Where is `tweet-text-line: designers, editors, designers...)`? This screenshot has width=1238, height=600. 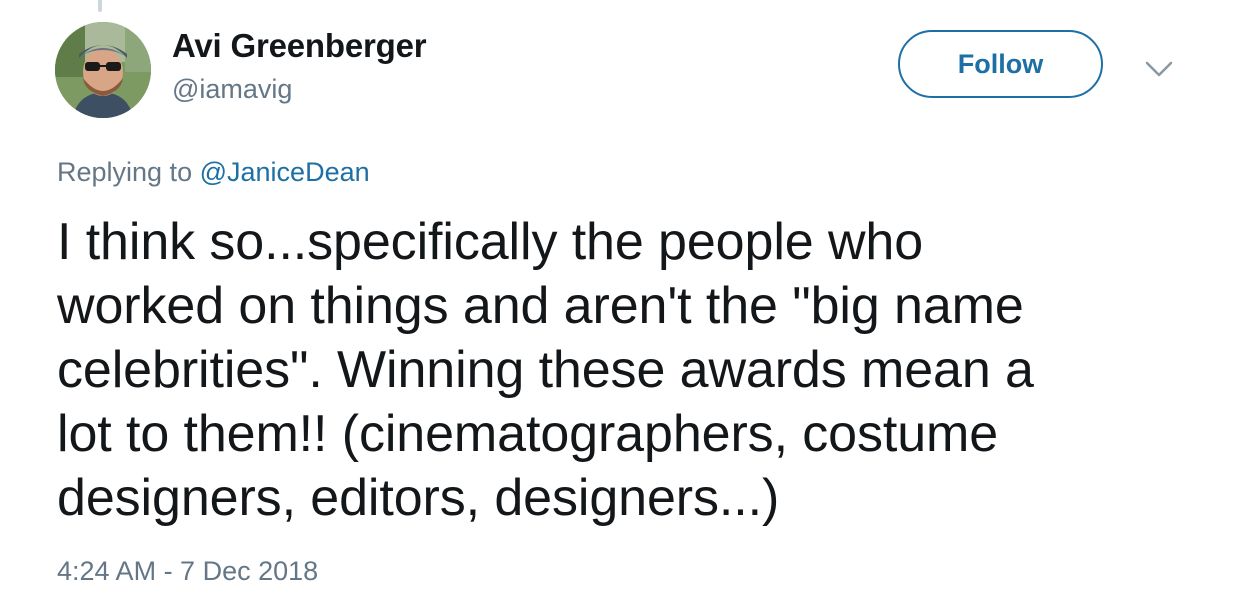 tweet-text-line: designers, editors, designers...) is located at coordinates (418, 498).